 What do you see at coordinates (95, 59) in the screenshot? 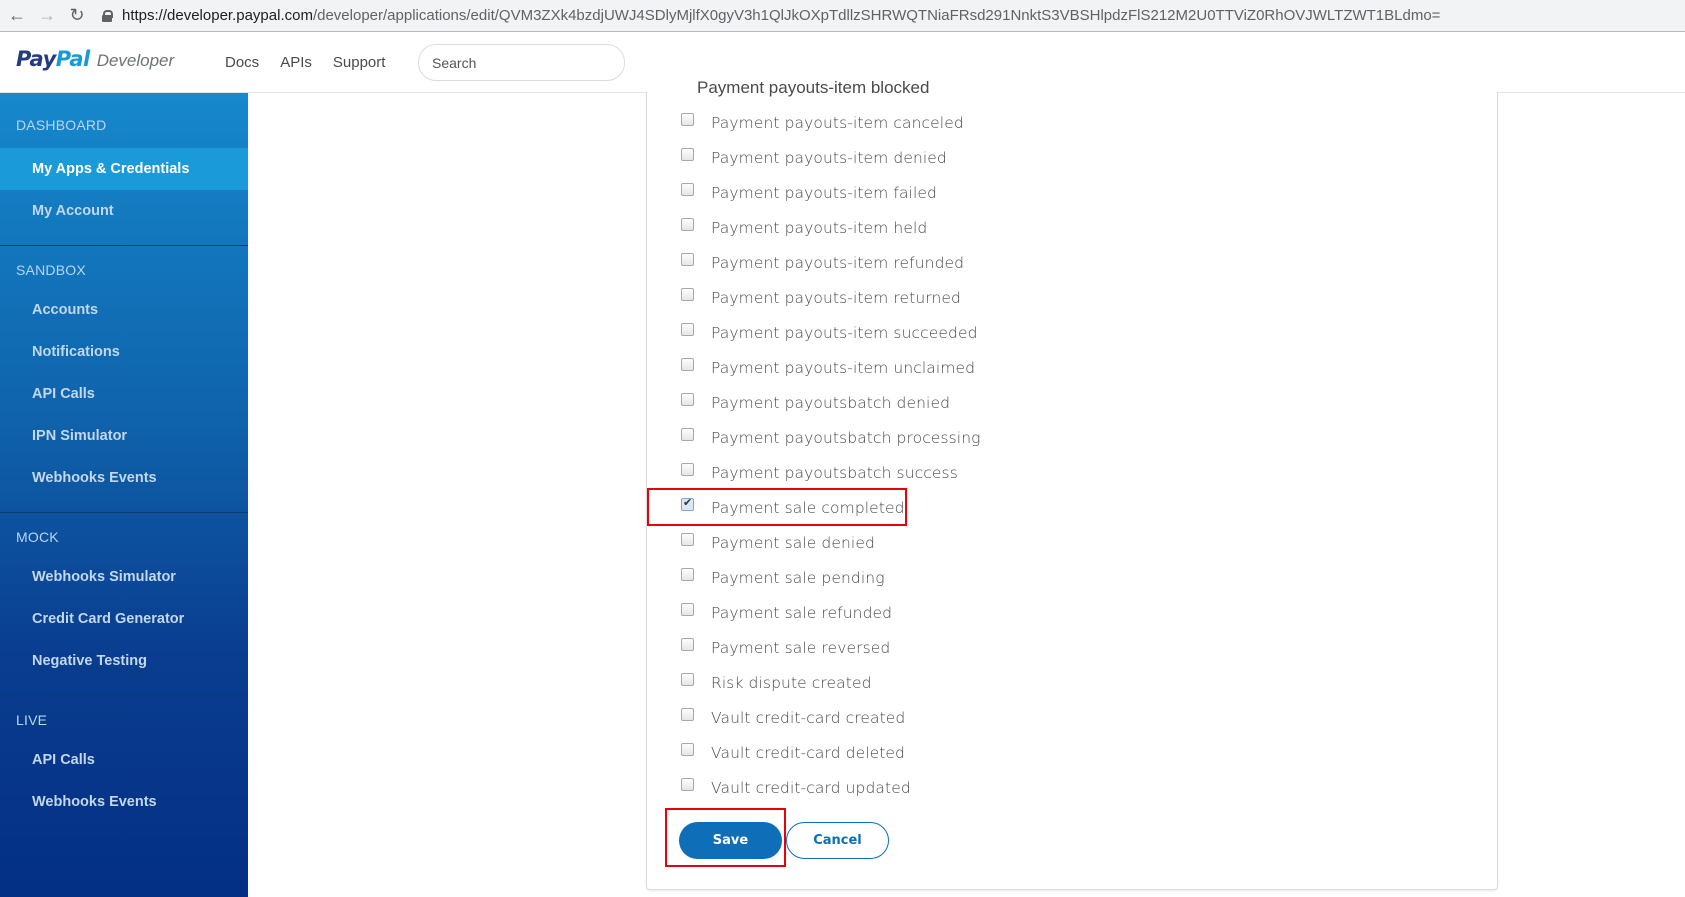
I see `paypal-developer-logo: Pay Pal Developer` at bounding box center [95, 59].